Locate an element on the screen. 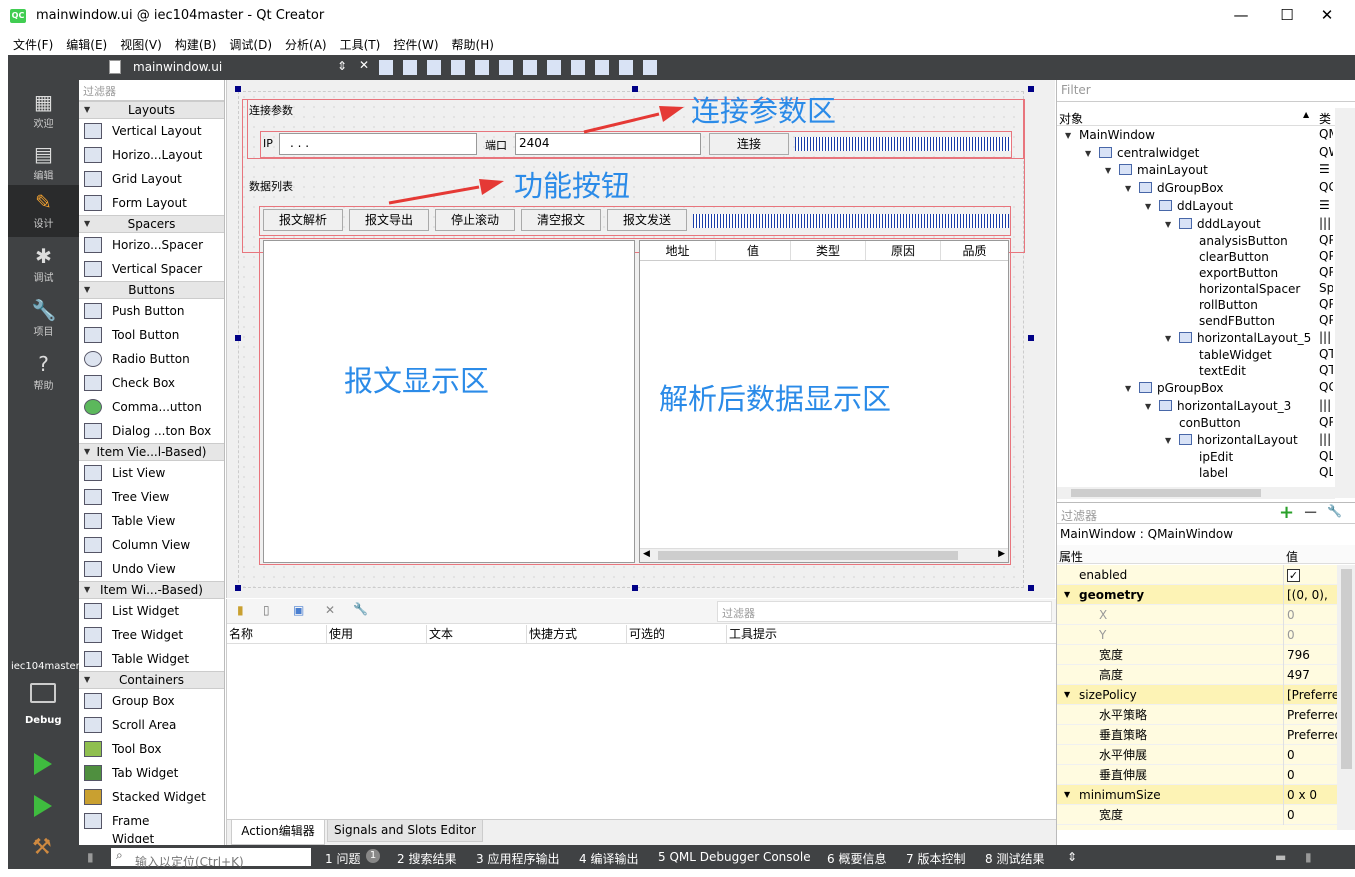 The image size is (1355, 877). widget-undo-view: Undo View is located at coordinates (151, 569).